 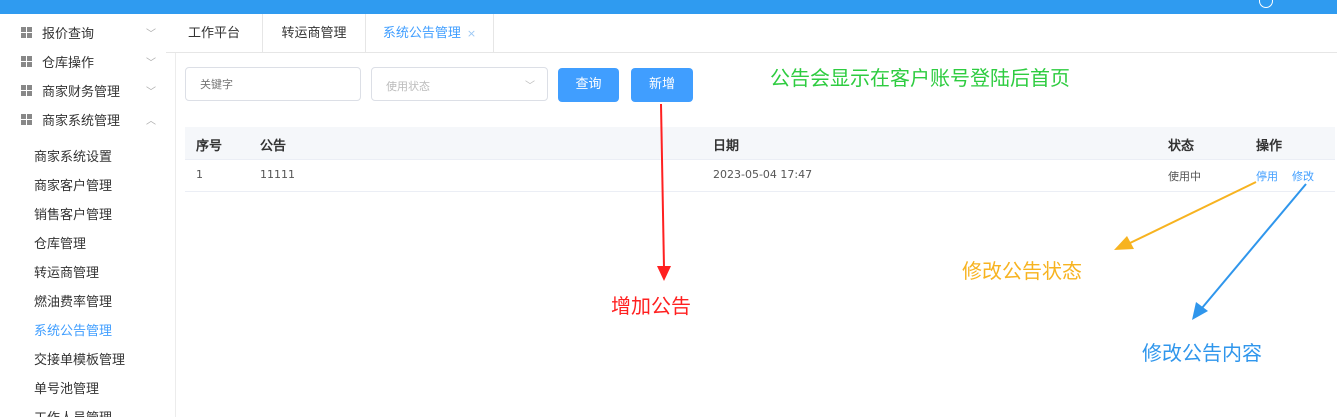 What do you see at coordinates (1202, 353) in the screenshot?
I see `note-change-content: 修改公告内容` at bounding box center [1202, 353].